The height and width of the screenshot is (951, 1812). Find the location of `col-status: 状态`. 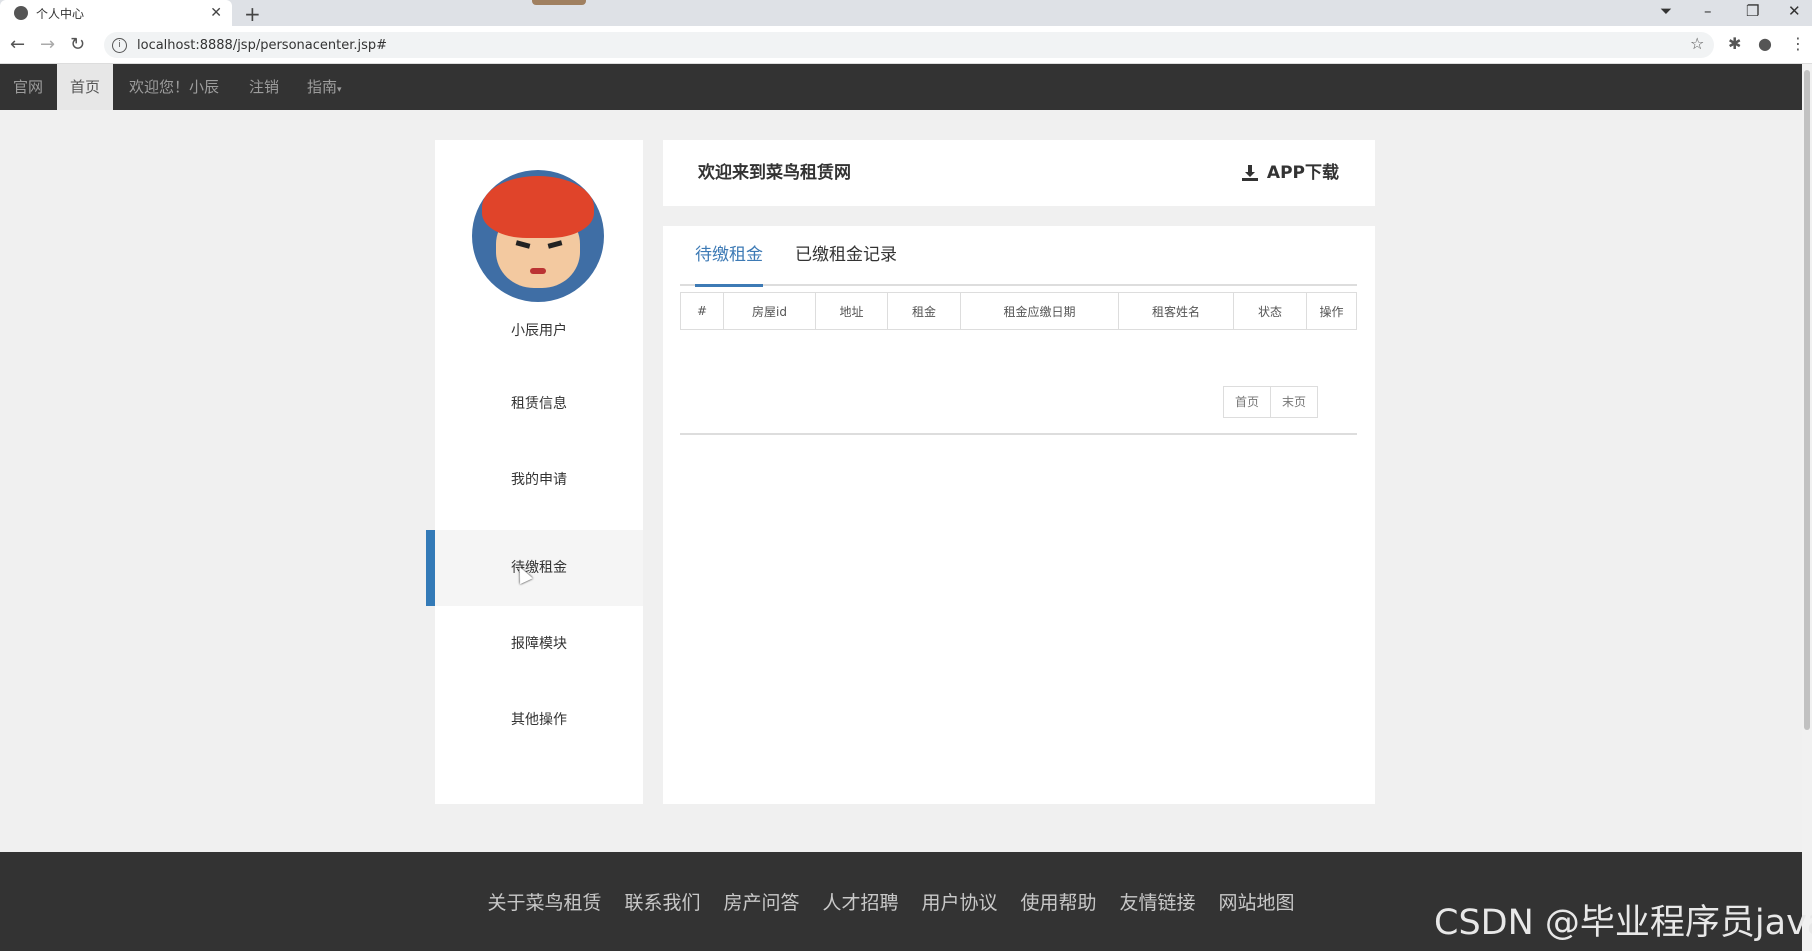

col-status: 状态 is located at coordinates (1270, 311).